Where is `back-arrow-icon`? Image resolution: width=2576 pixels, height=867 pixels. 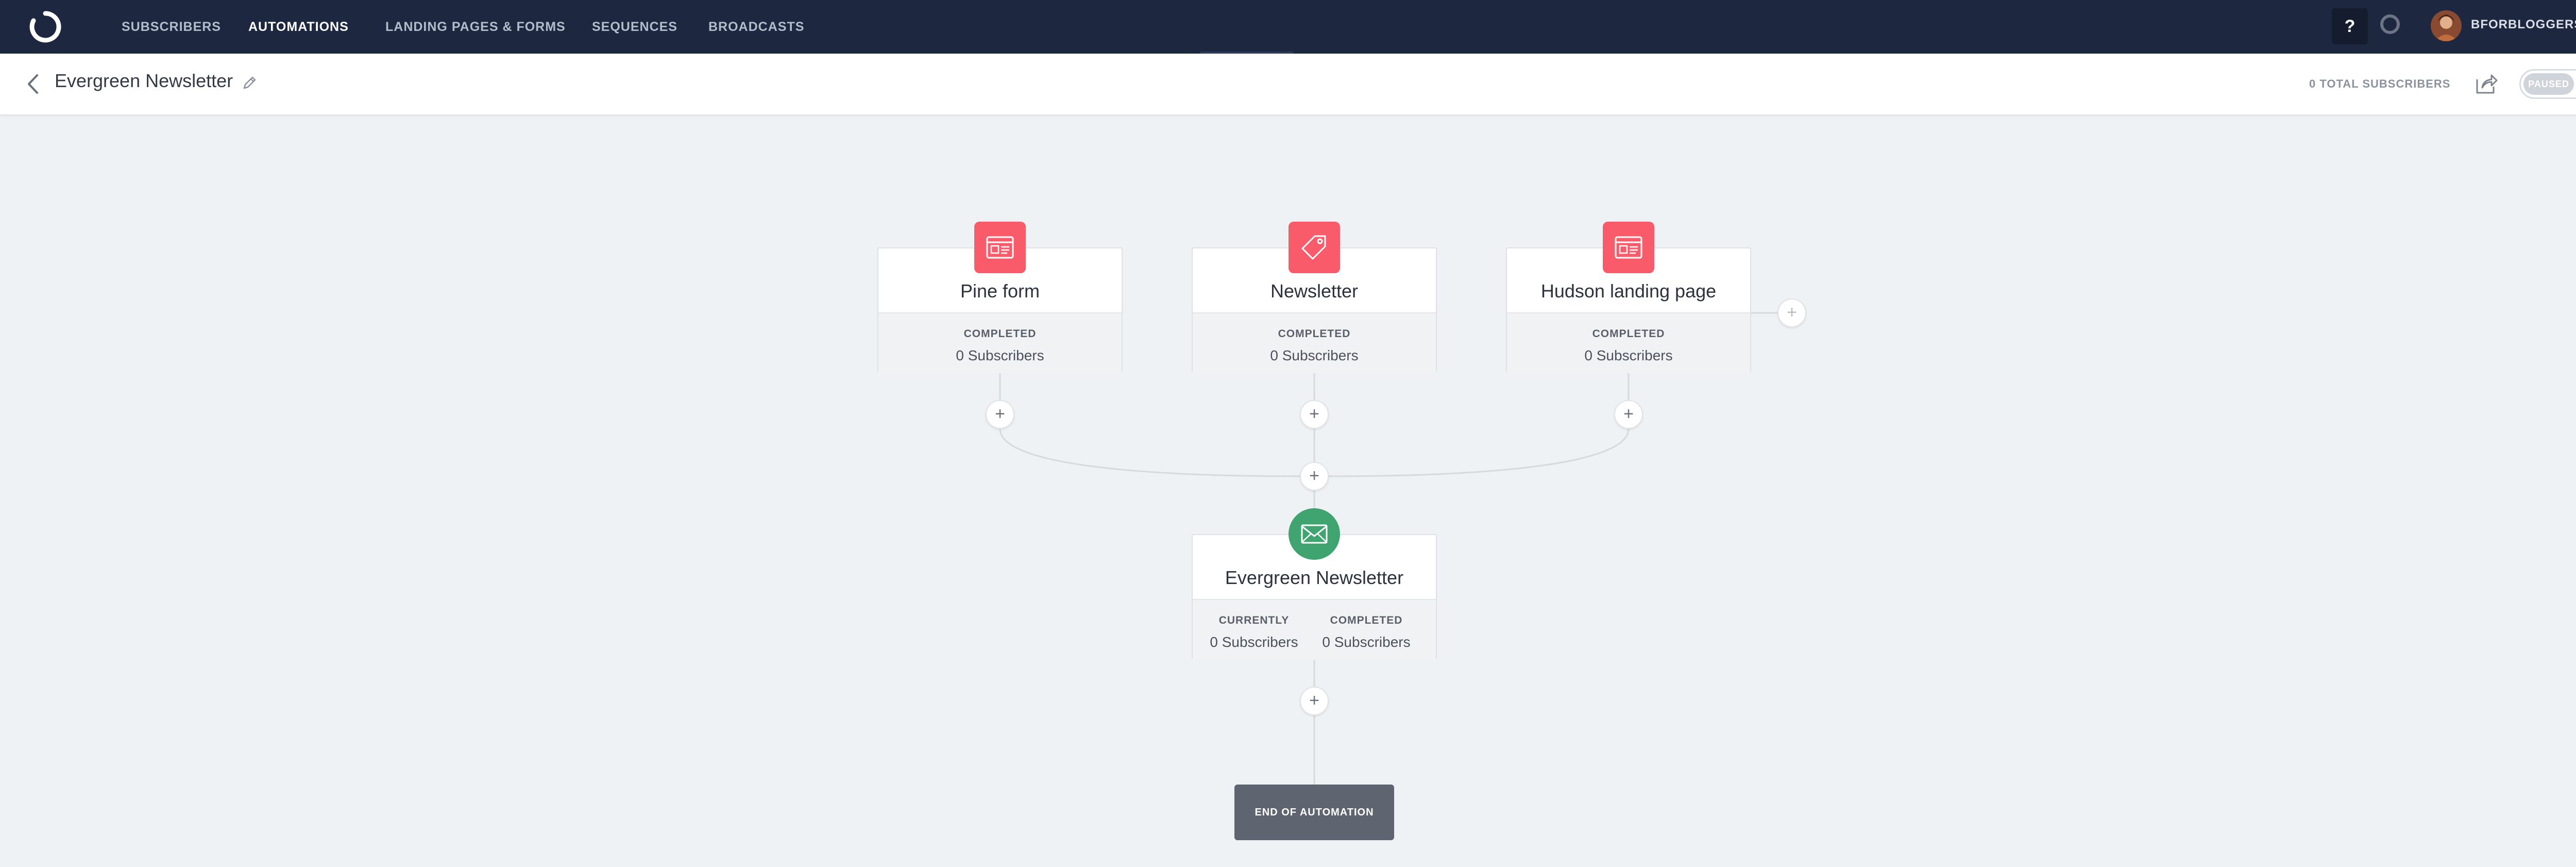
back-arrow-icon is located at coordinates (33, 84).